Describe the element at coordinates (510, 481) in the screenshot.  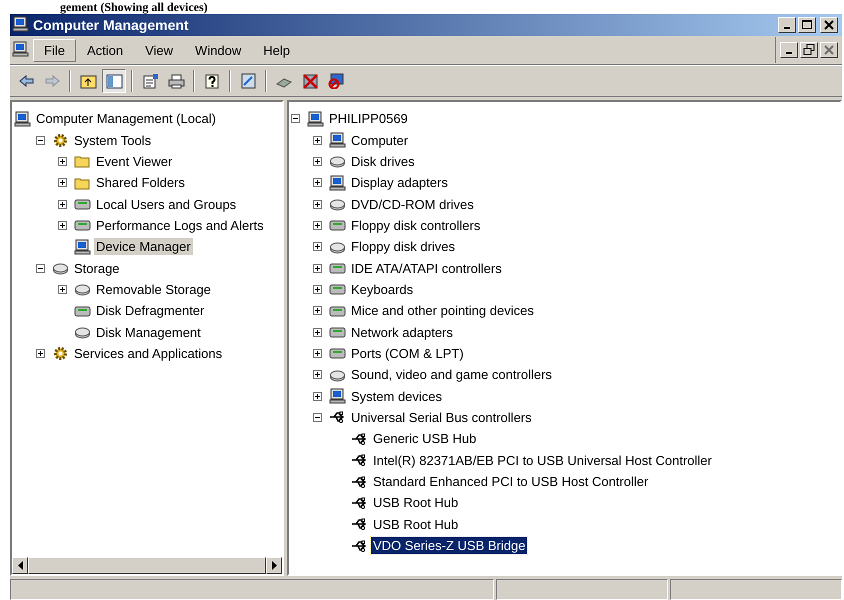
I see `tree-item: Standard Enhanced PCI to USB Host Controller` at that location.